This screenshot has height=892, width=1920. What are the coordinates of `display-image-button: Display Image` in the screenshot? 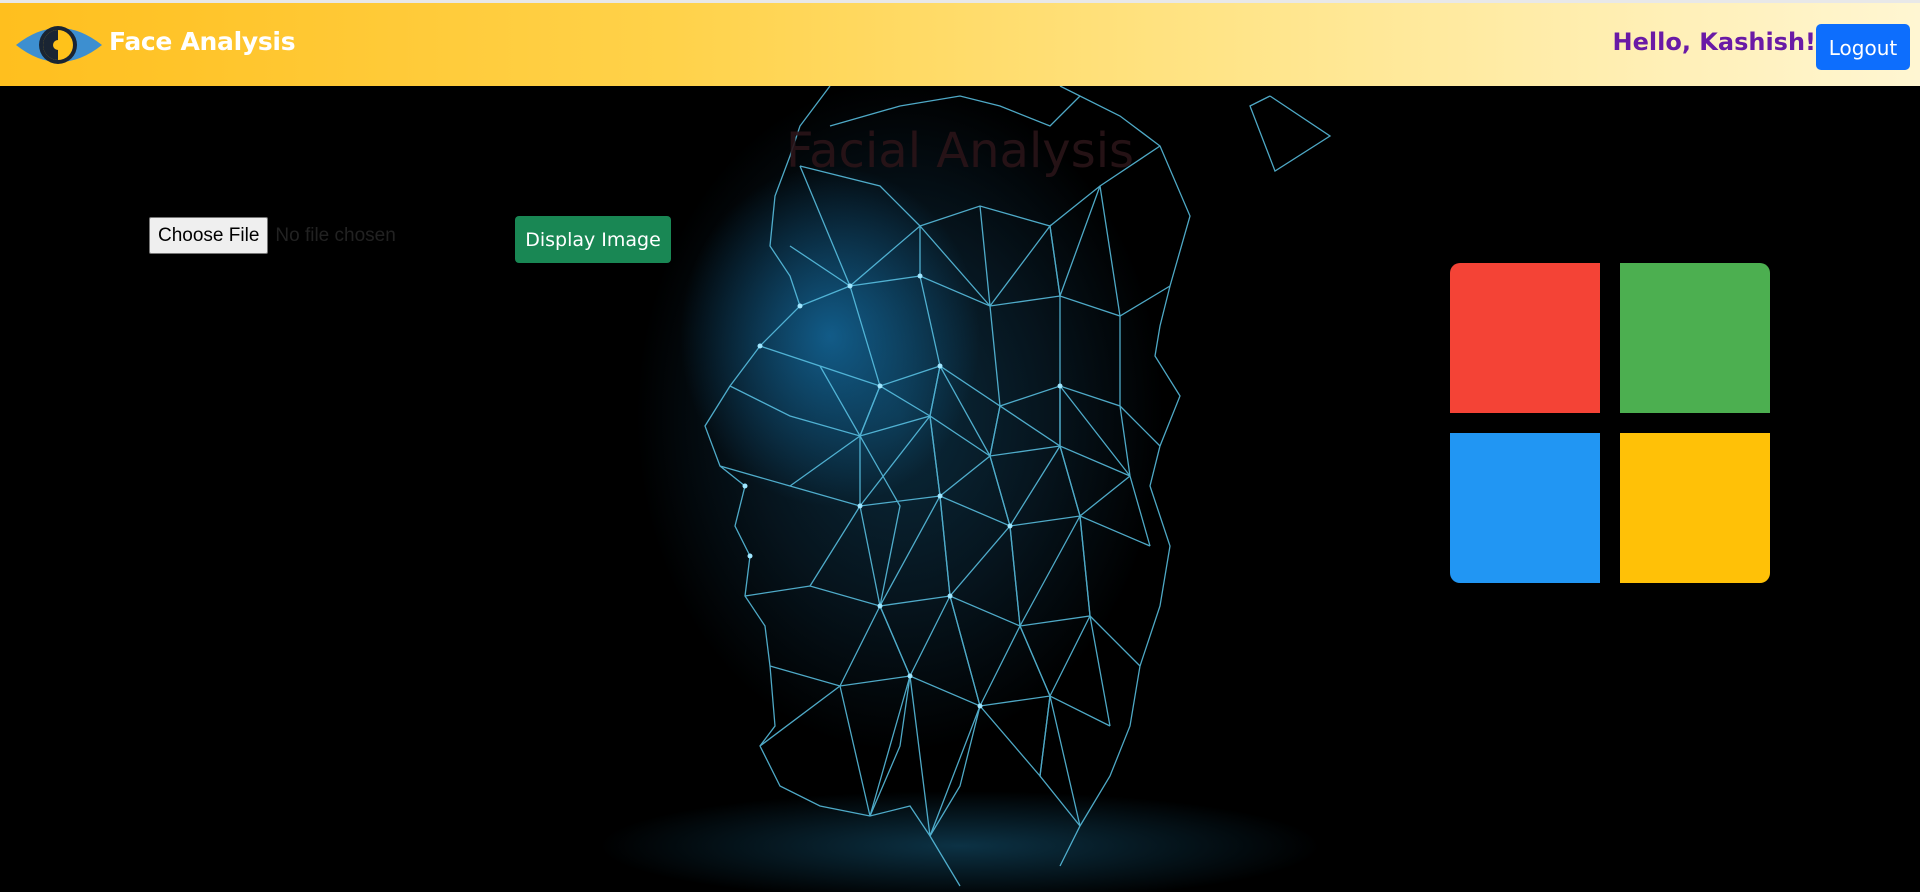 It's located at (593, 239).